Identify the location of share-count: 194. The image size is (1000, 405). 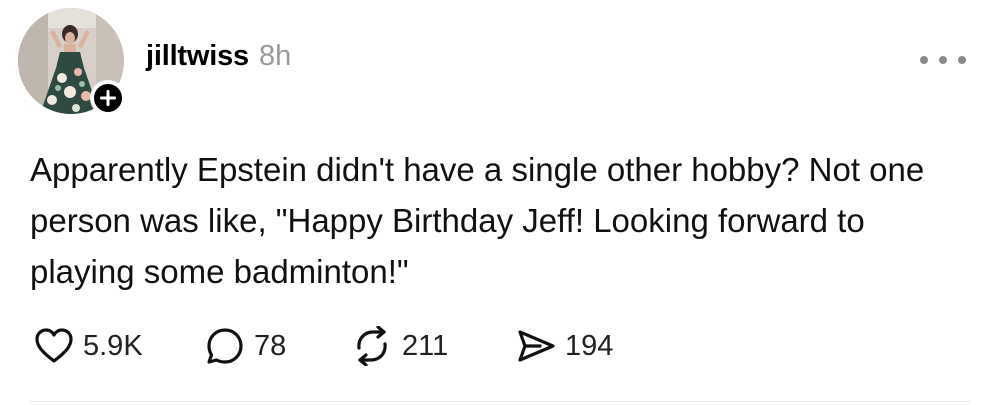
(589, 345).